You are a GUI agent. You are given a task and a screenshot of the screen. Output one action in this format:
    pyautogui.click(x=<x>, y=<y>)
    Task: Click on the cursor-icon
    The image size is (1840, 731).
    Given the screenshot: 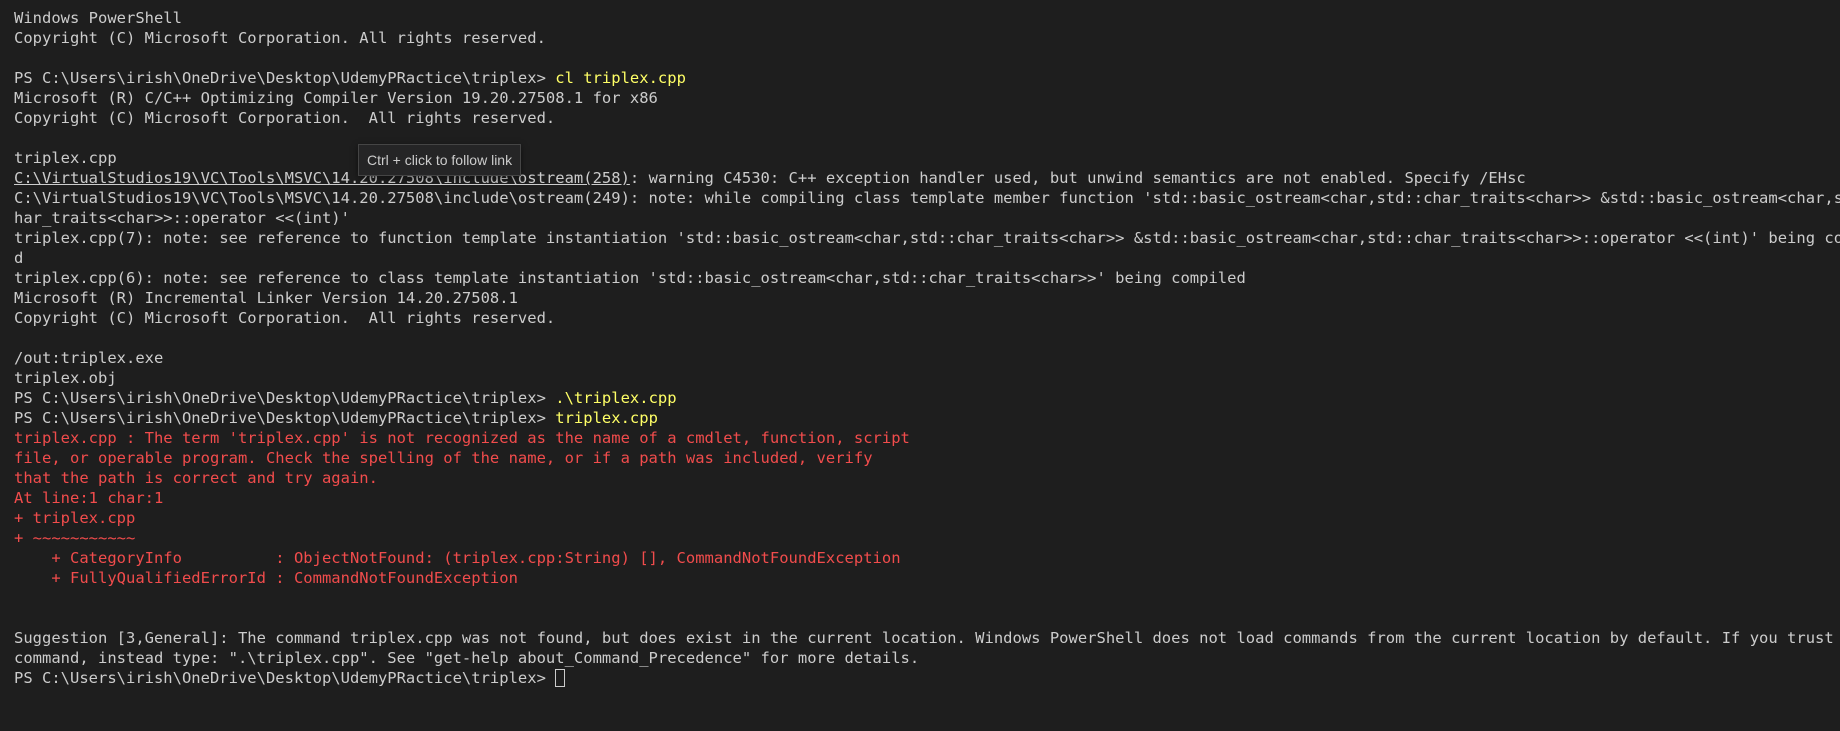 What is the action you would take?
    pyautogui.click(x=560, y=678)
    